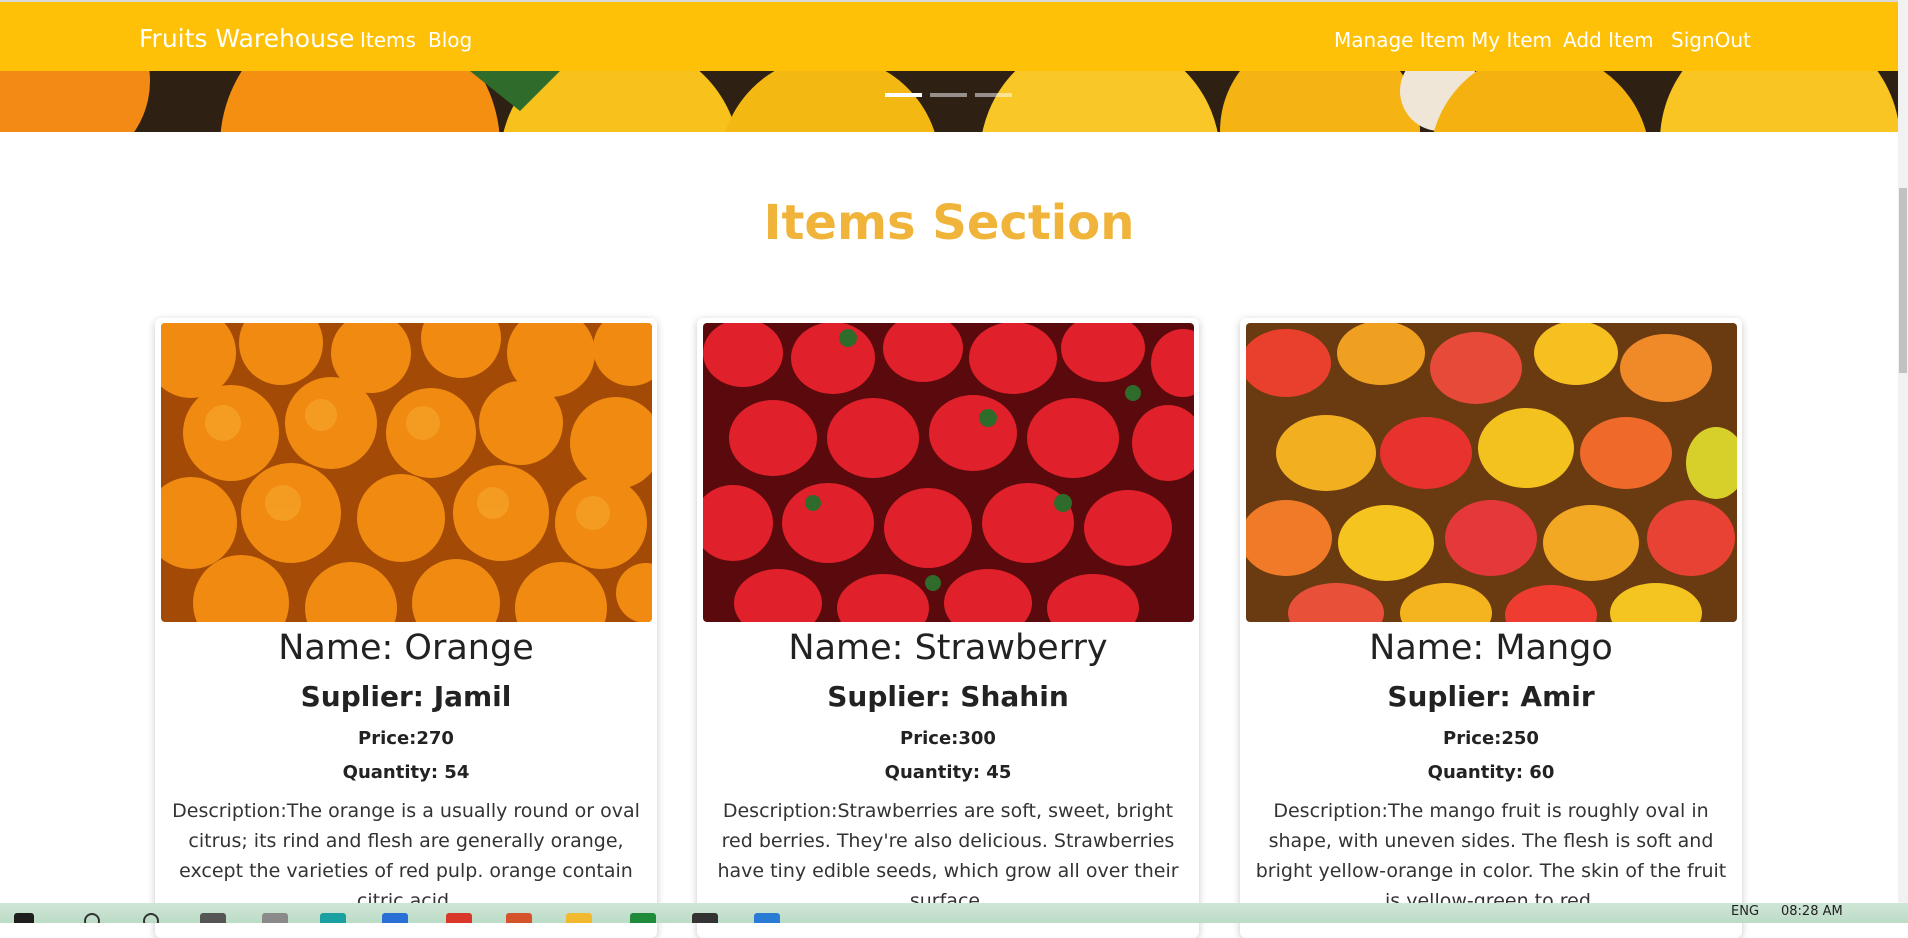  I want to click on nav-link-blog: Blog, so click(450, 40).